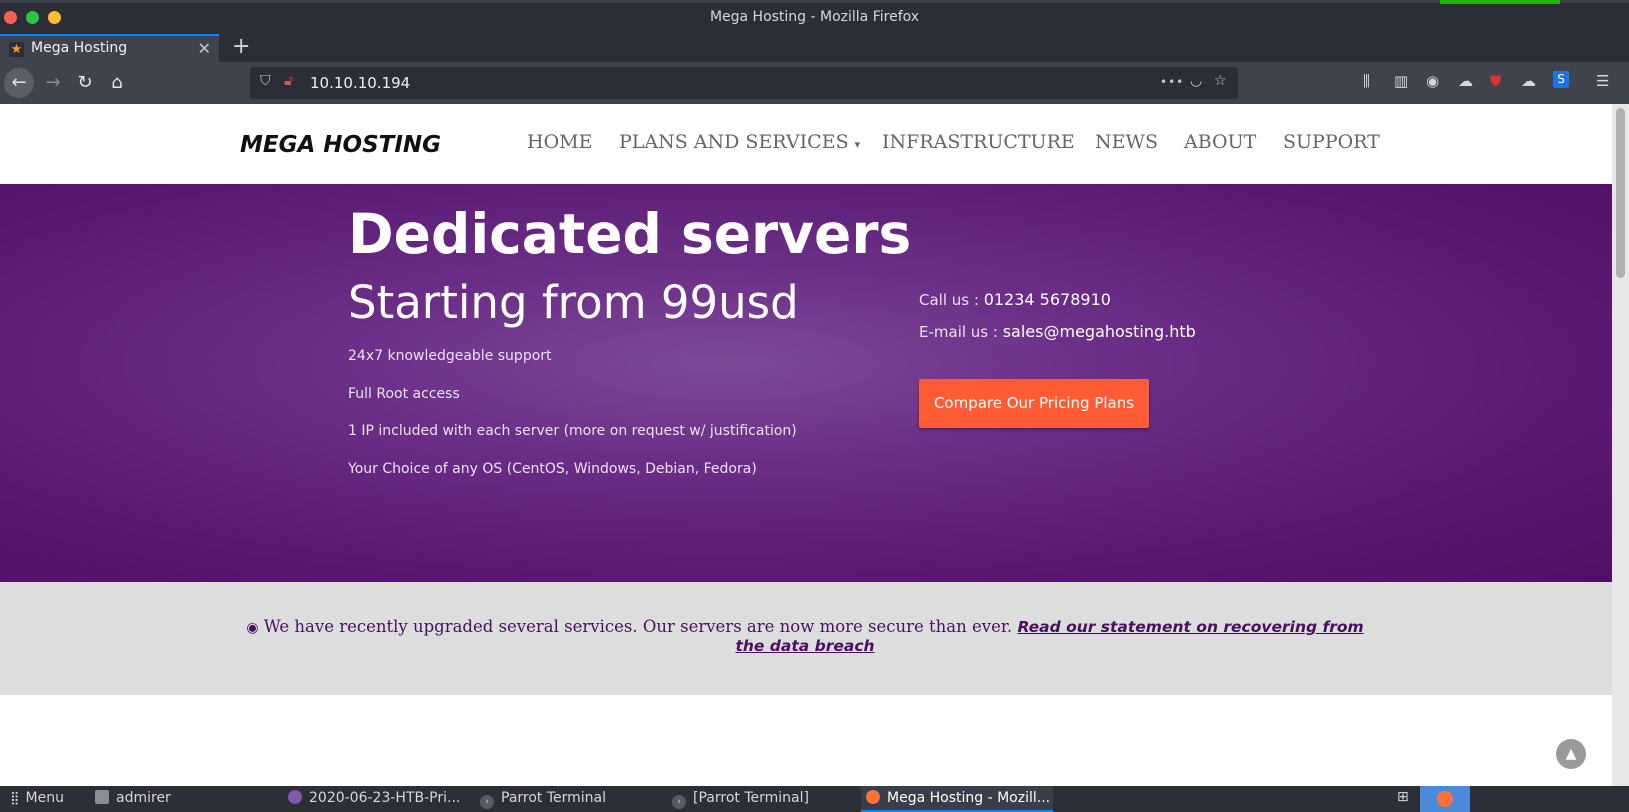 The width and height of the screenshot is (1629, 812). I want to click on compare-pricing-button: Compare Our Pricing Plans, so click(1034, 403).